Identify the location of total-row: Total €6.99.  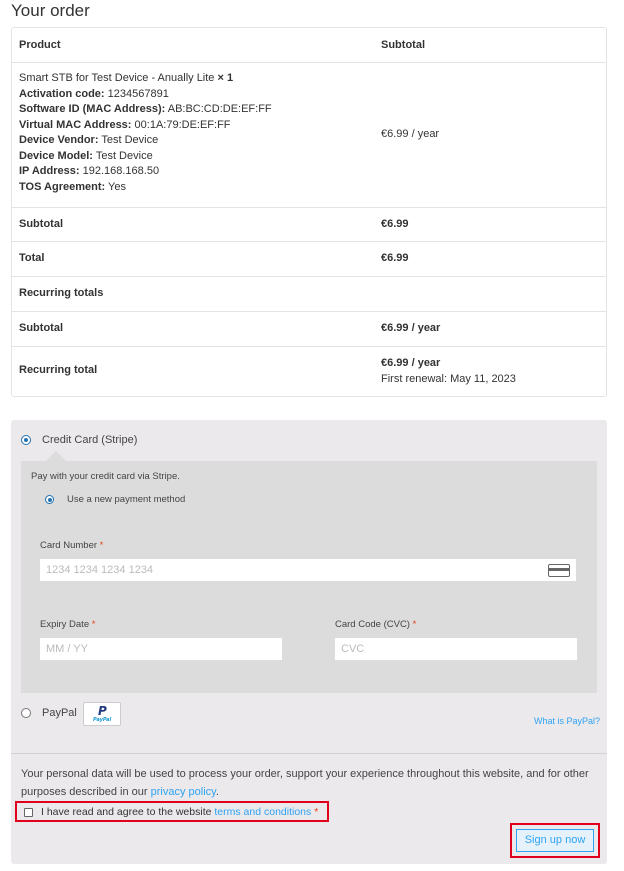
(309, 259).